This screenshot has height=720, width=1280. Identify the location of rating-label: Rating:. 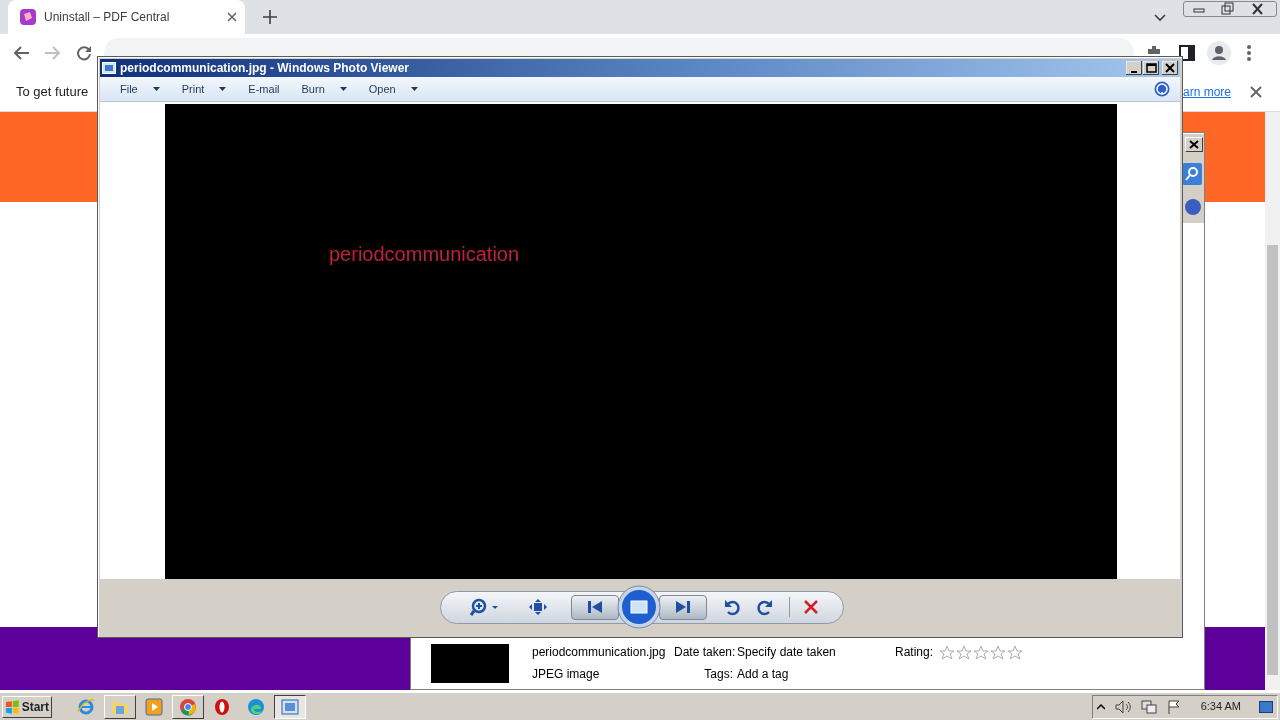
(914, 652).